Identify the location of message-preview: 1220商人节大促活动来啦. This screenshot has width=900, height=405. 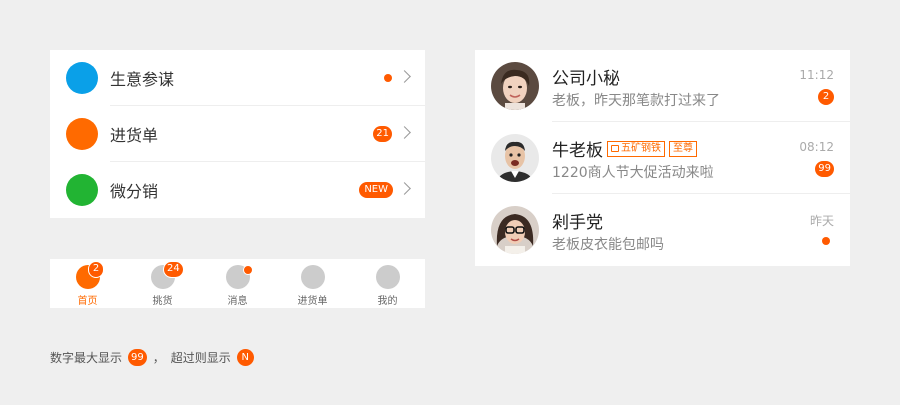
(633, 173).